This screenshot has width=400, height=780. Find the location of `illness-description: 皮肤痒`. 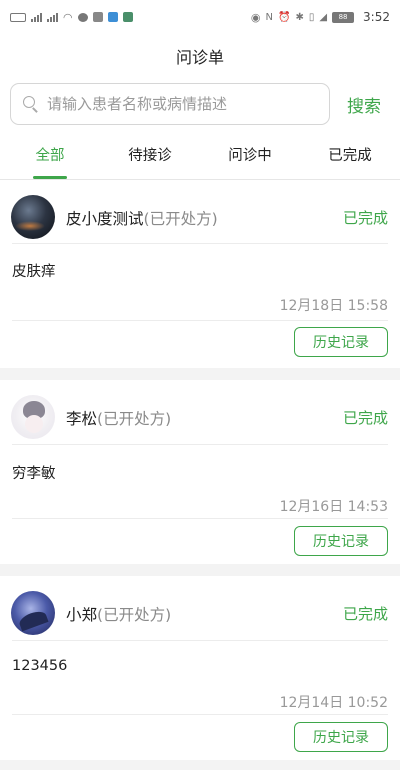

illness-description: 皮肤痒 is located at coordinates (34, 272).